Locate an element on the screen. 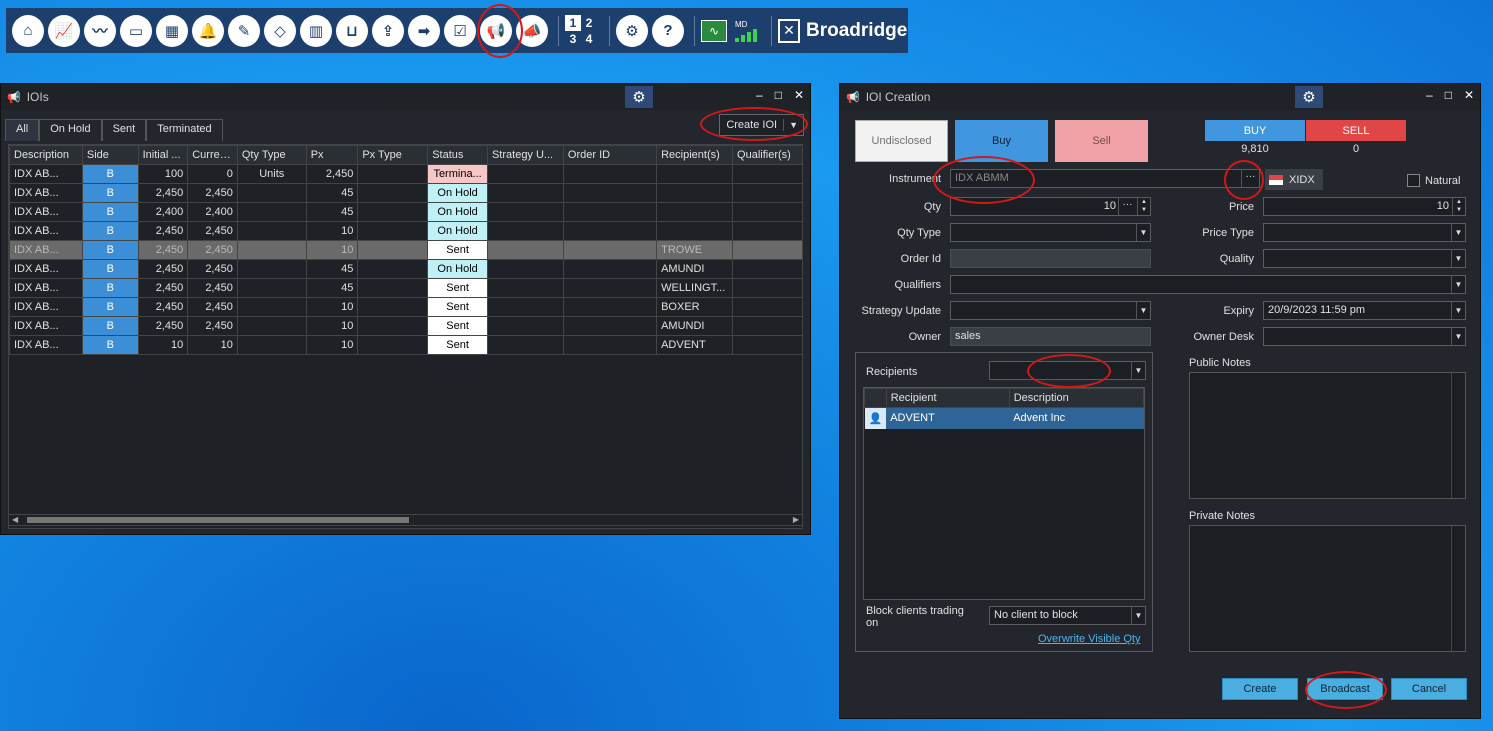 The image size is (1493, 731). scroll-right-icon: ▶ is located at coordinates (796, 519).